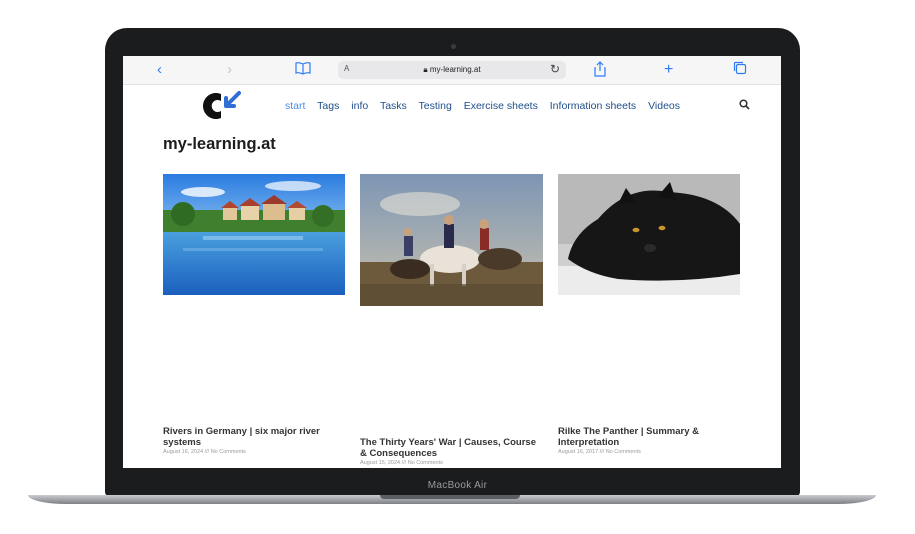 The height and width of the screenshot is (534, 915). Describe the element at coordinates (453, 46) in the screenshot. I see `camera-icon` at that location.